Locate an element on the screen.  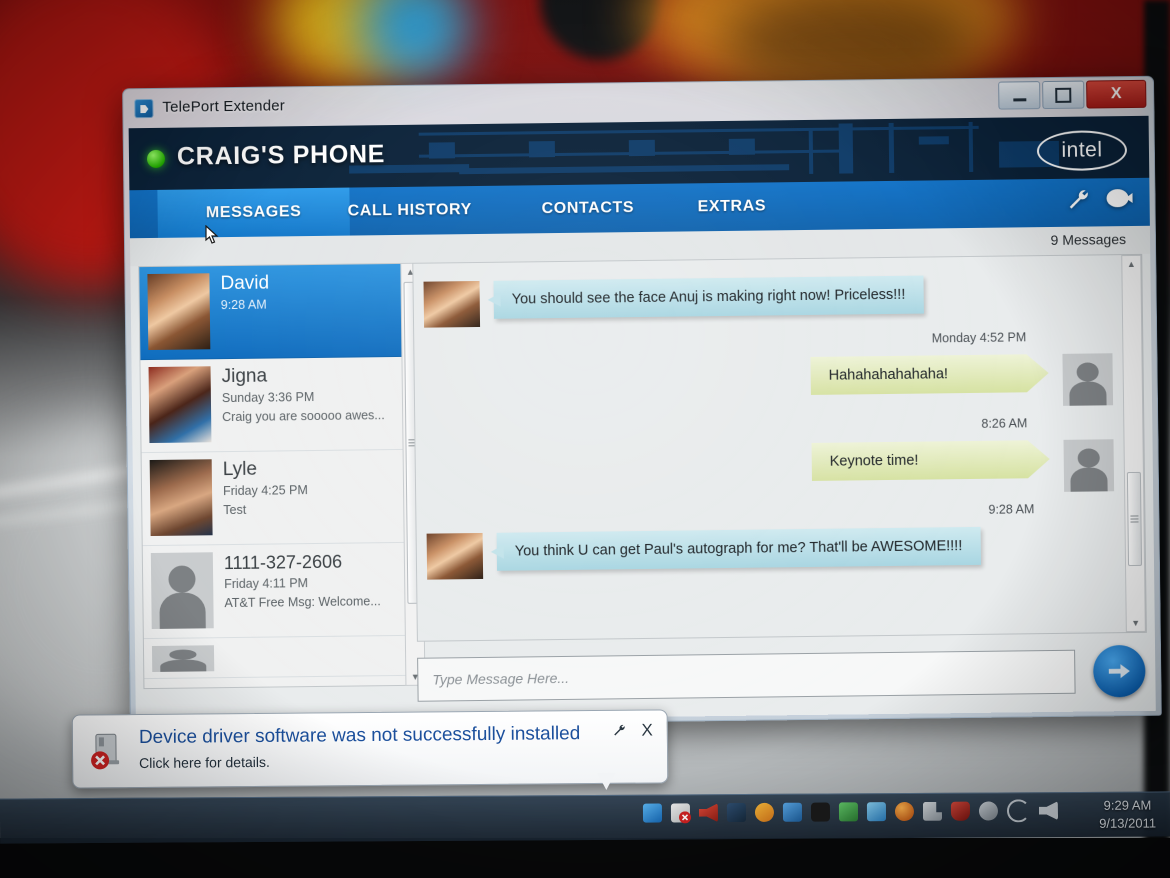
window-title: TelePort Extender is located at coordinates (224, 106).